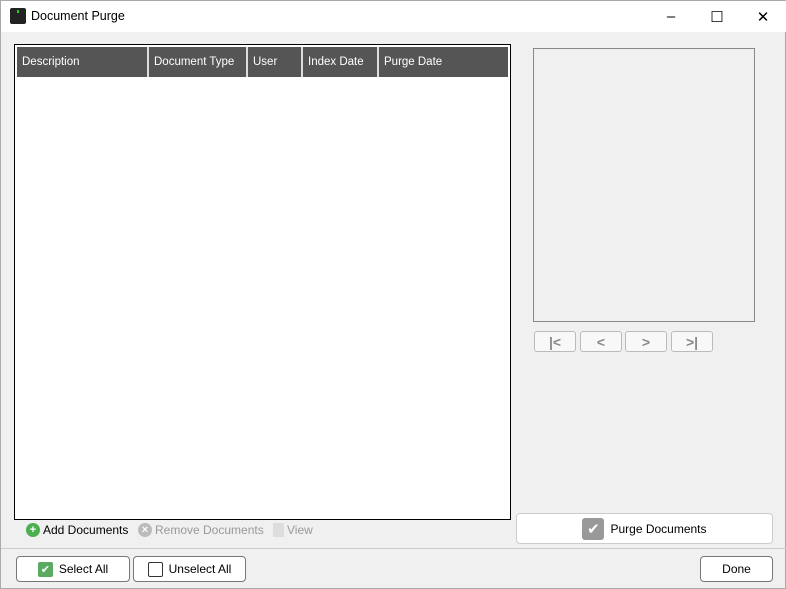 The image size is (786, 589). I want to click on remove-documents-label: Remove Documents, so click(209, 530).